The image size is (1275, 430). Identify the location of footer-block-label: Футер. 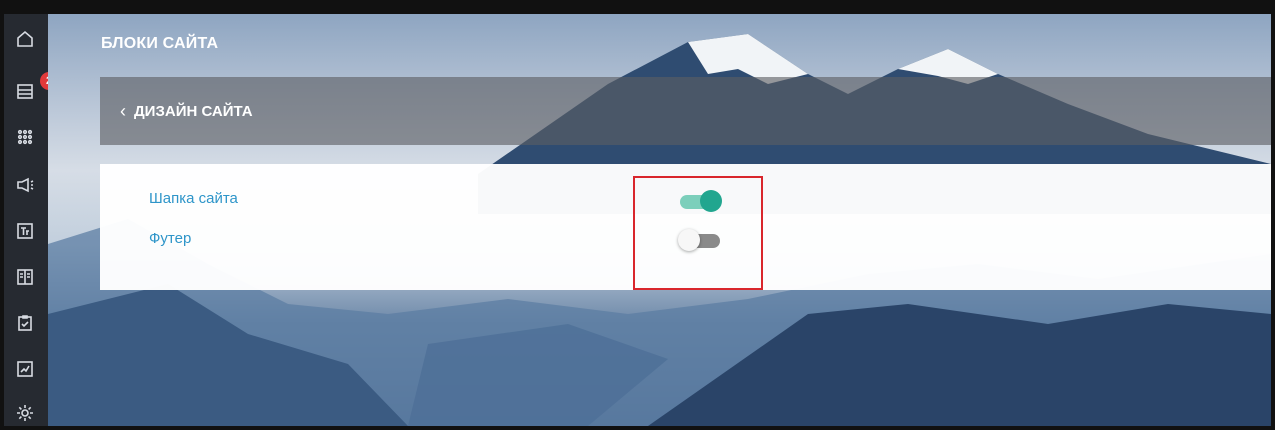
(170, 238).